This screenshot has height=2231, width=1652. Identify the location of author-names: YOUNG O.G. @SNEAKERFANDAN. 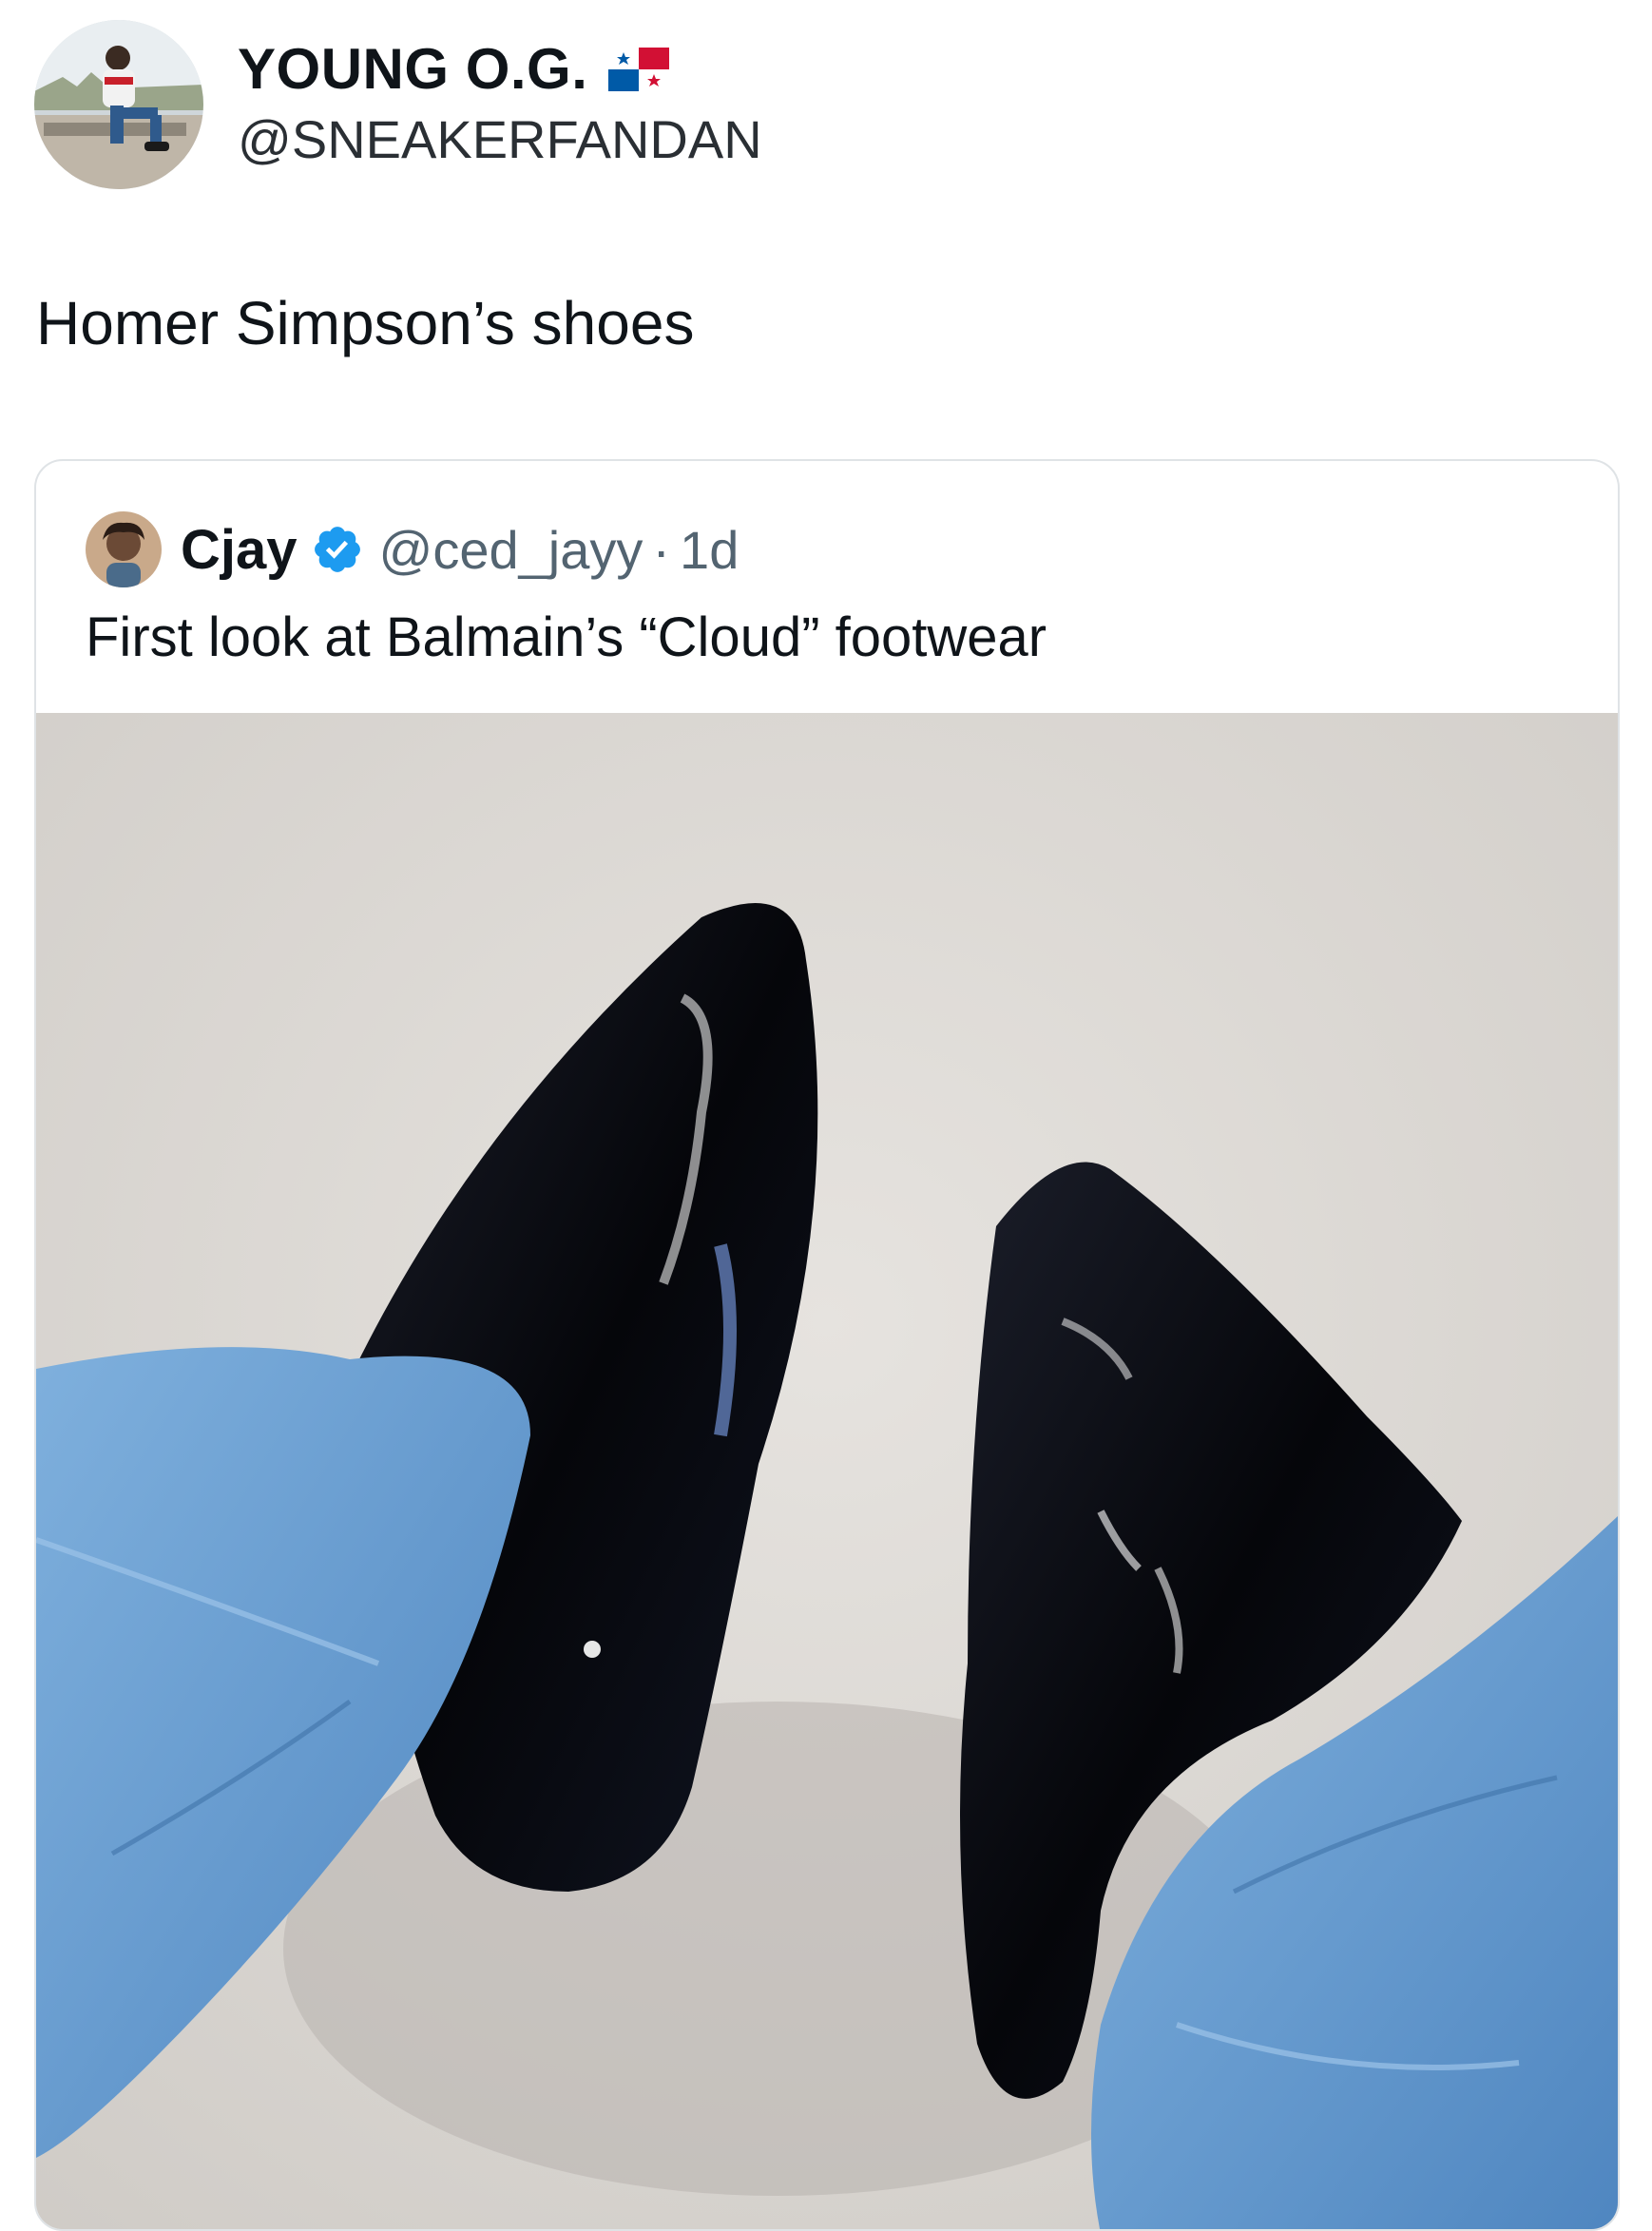
(500, 104).